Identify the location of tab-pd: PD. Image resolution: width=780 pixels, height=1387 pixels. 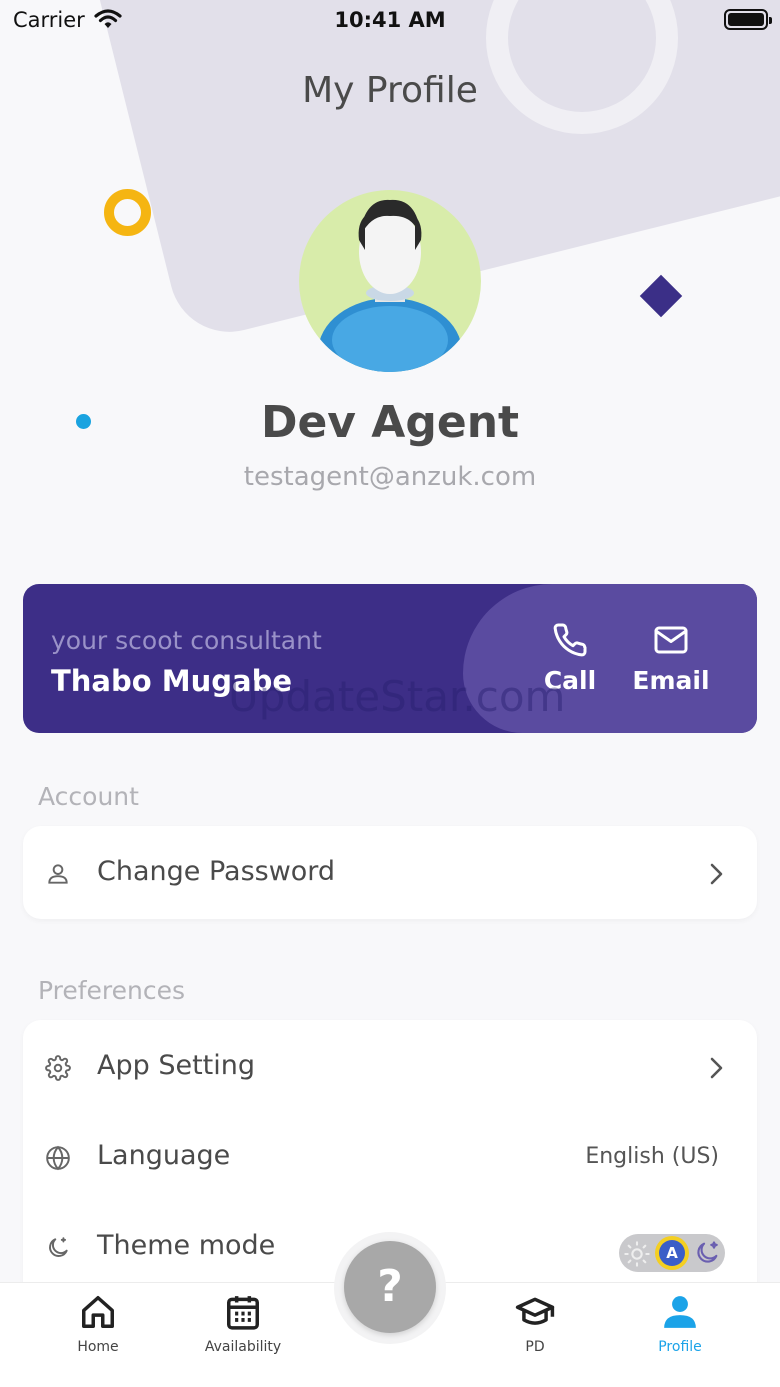
(535, 1324).